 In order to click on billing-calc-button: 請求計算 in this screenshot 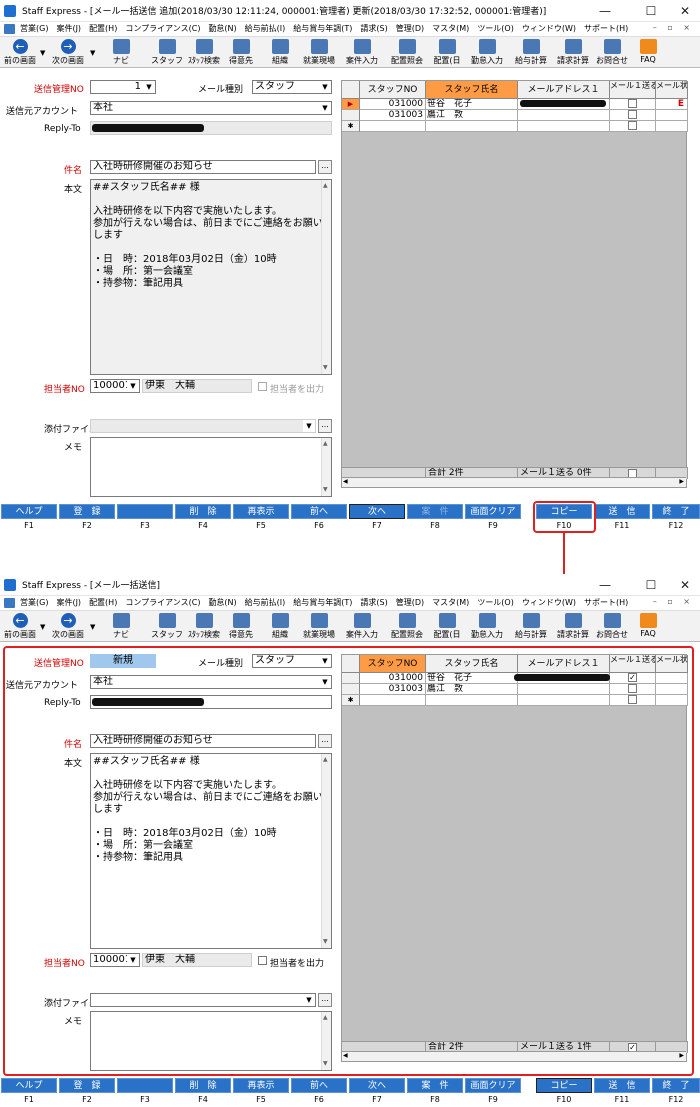, I will do `click(573, 53)`.